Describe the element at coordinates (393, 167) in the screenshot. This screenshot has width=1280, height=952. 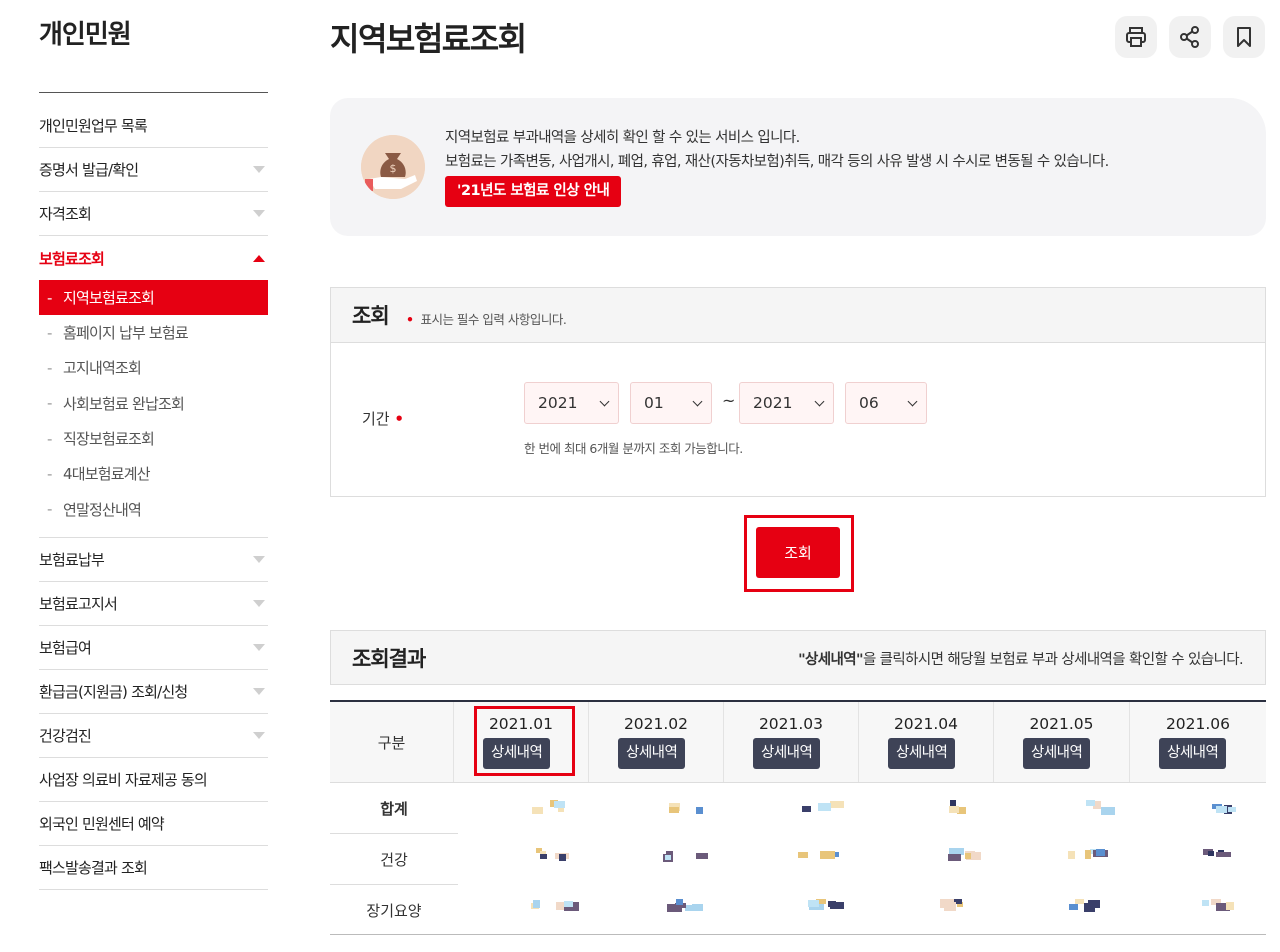
I see `money-bag-icon: $` at that location.